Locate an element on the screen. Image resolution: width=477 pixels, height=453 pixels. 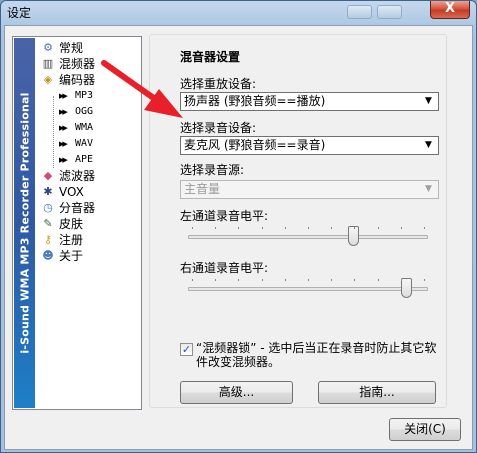
nav-subitem-ogg: ▶▶ OGG is located at coordinates (89, 112).